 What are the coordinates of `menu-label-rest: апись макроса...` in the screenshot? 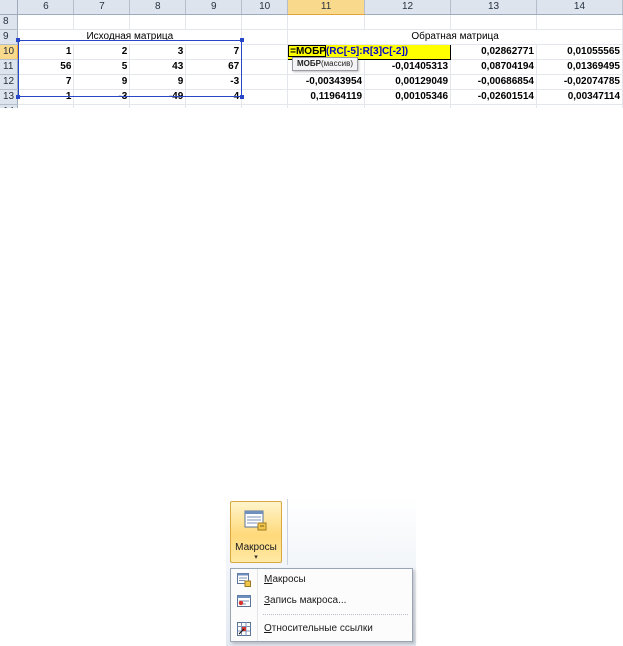 It's located at (308, 600).